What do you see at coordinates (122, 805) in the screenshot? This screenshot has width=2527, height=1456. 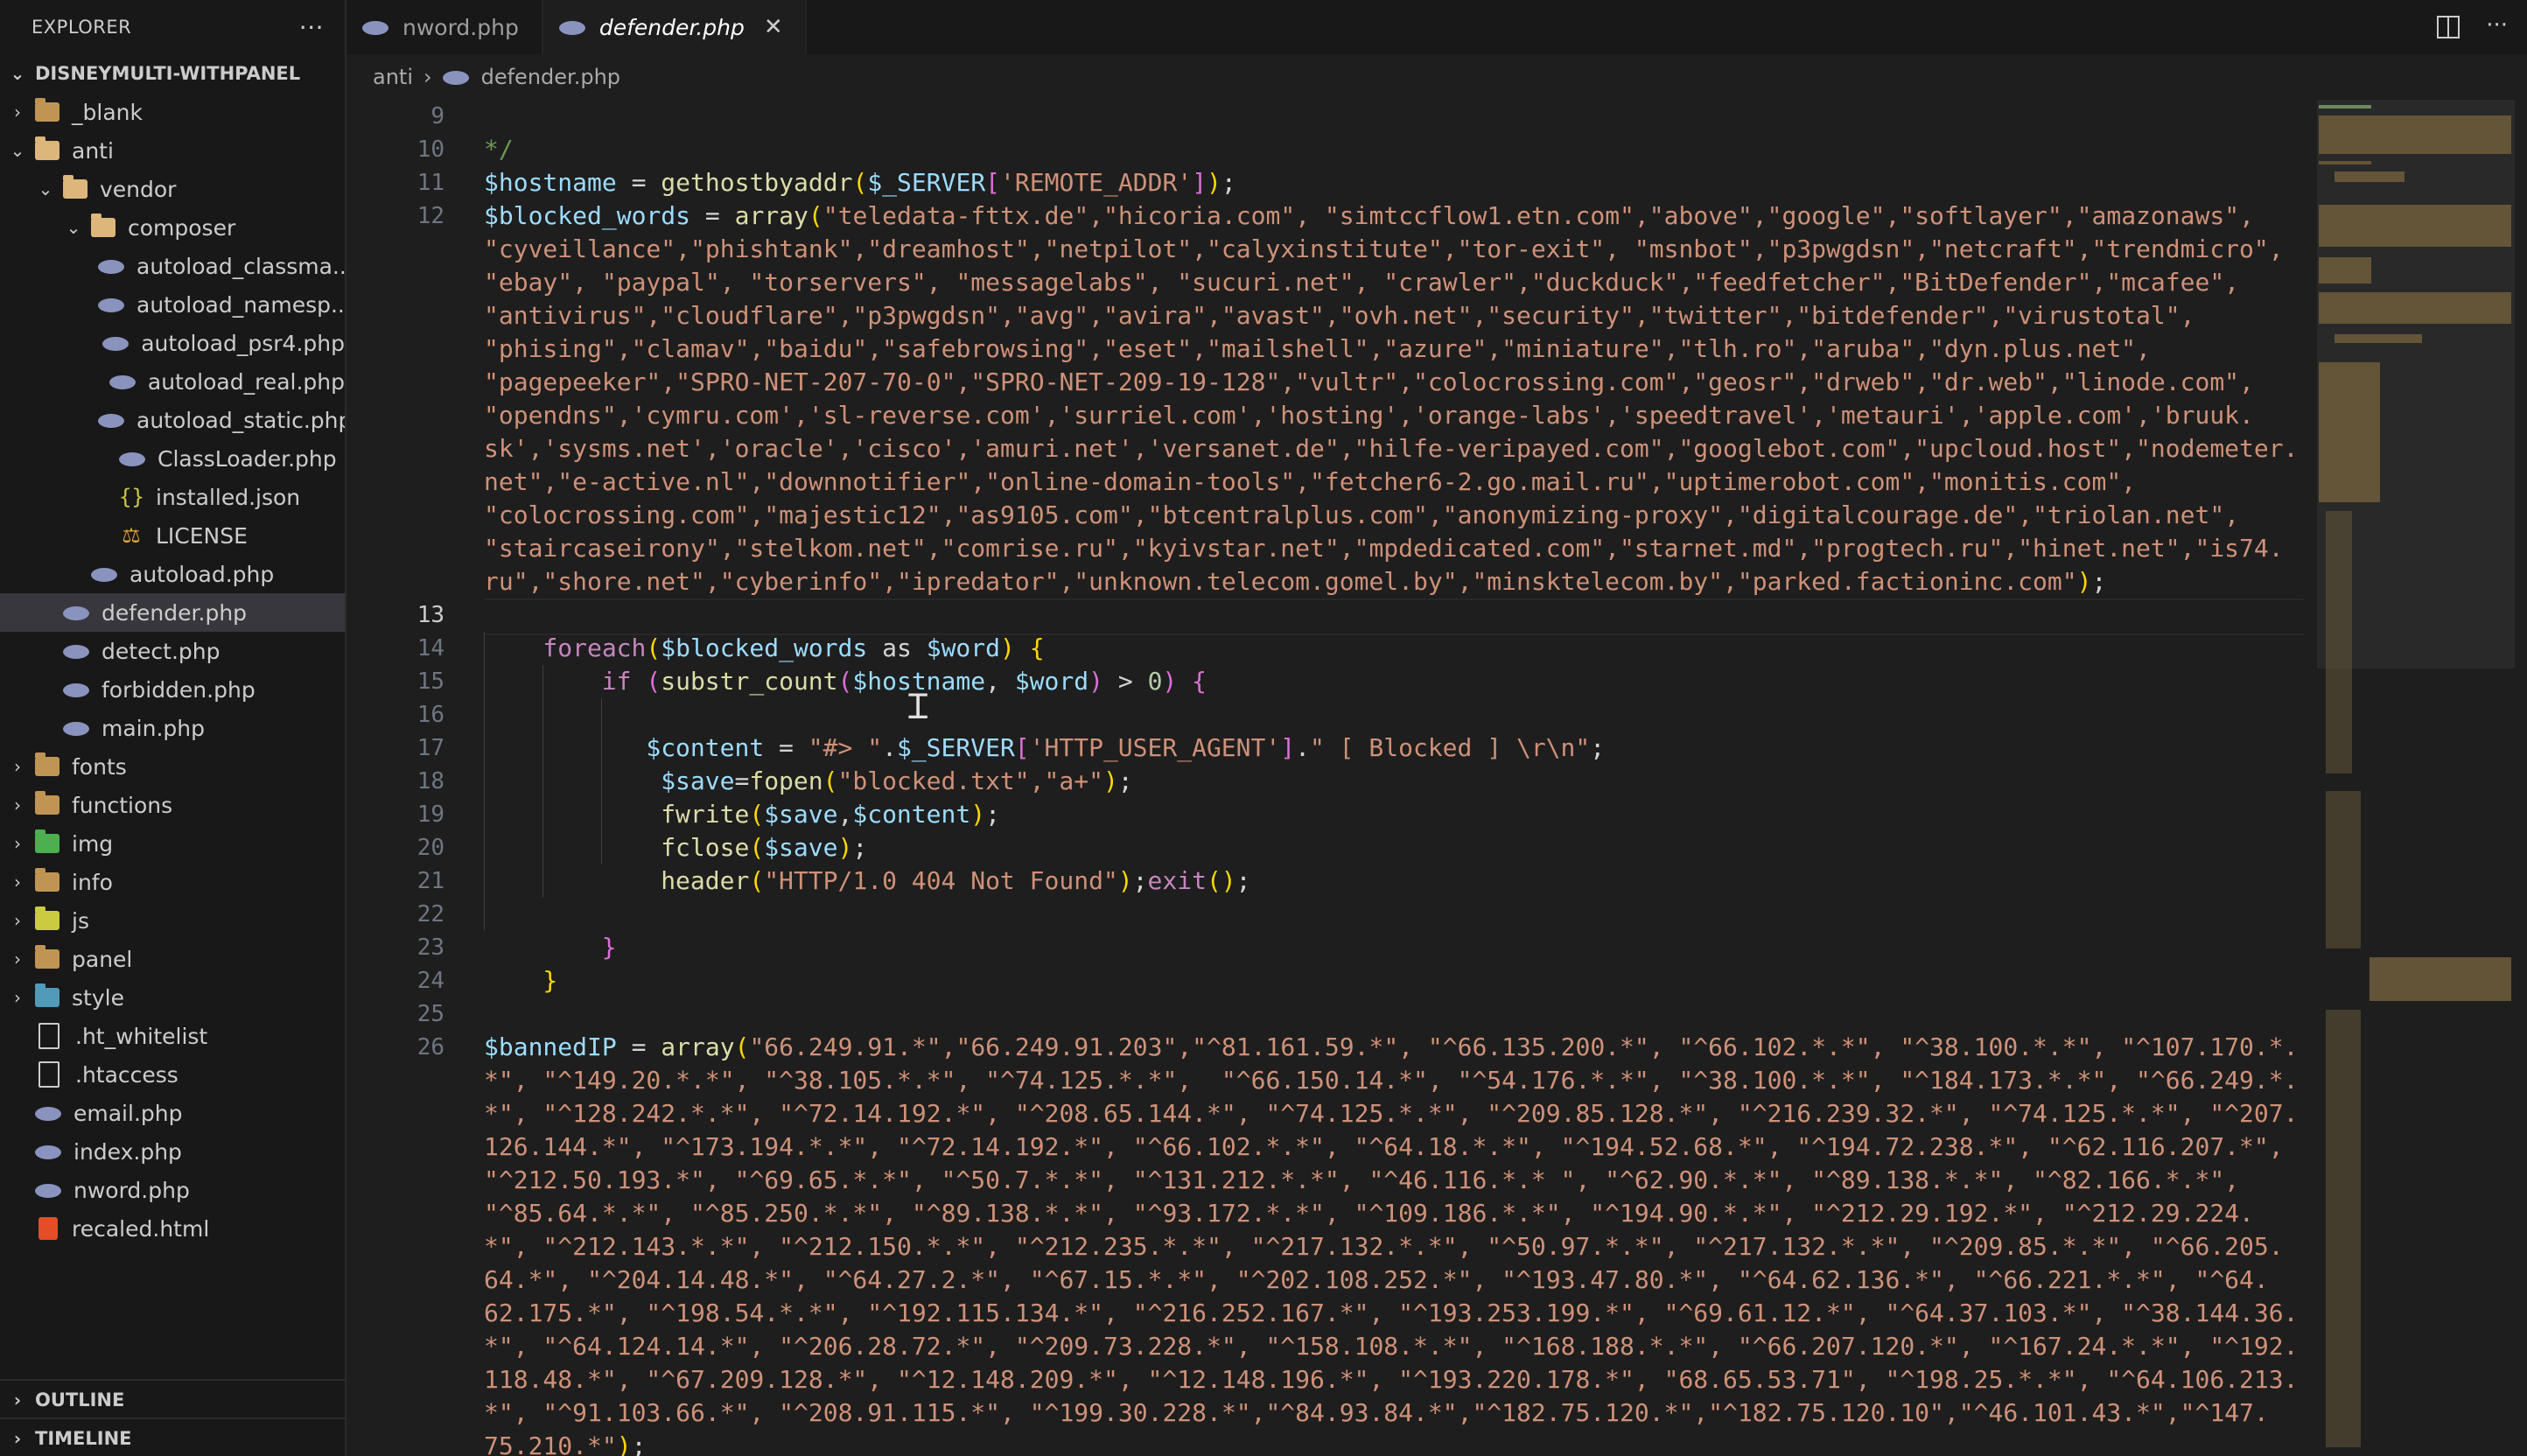 I see `tree-item-label: functions` at bounding box center [122, 805].